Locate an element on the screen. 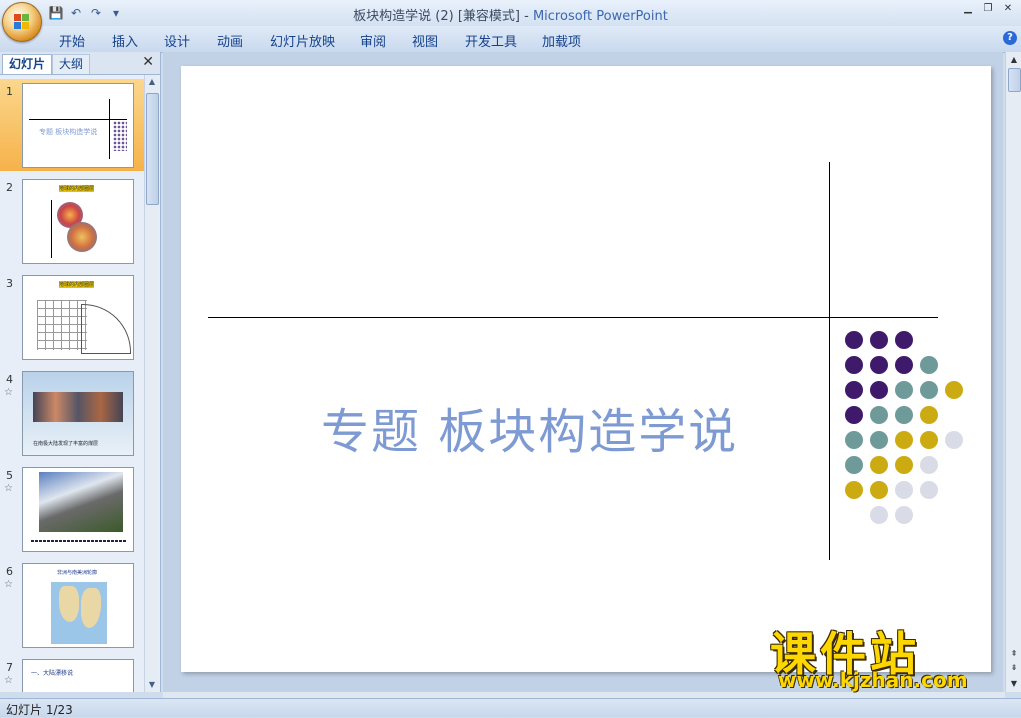 This screenshot has height=718, width=1021. thumbnail-image: 专题 板块构造学说 is located at coordinates (78, 125).